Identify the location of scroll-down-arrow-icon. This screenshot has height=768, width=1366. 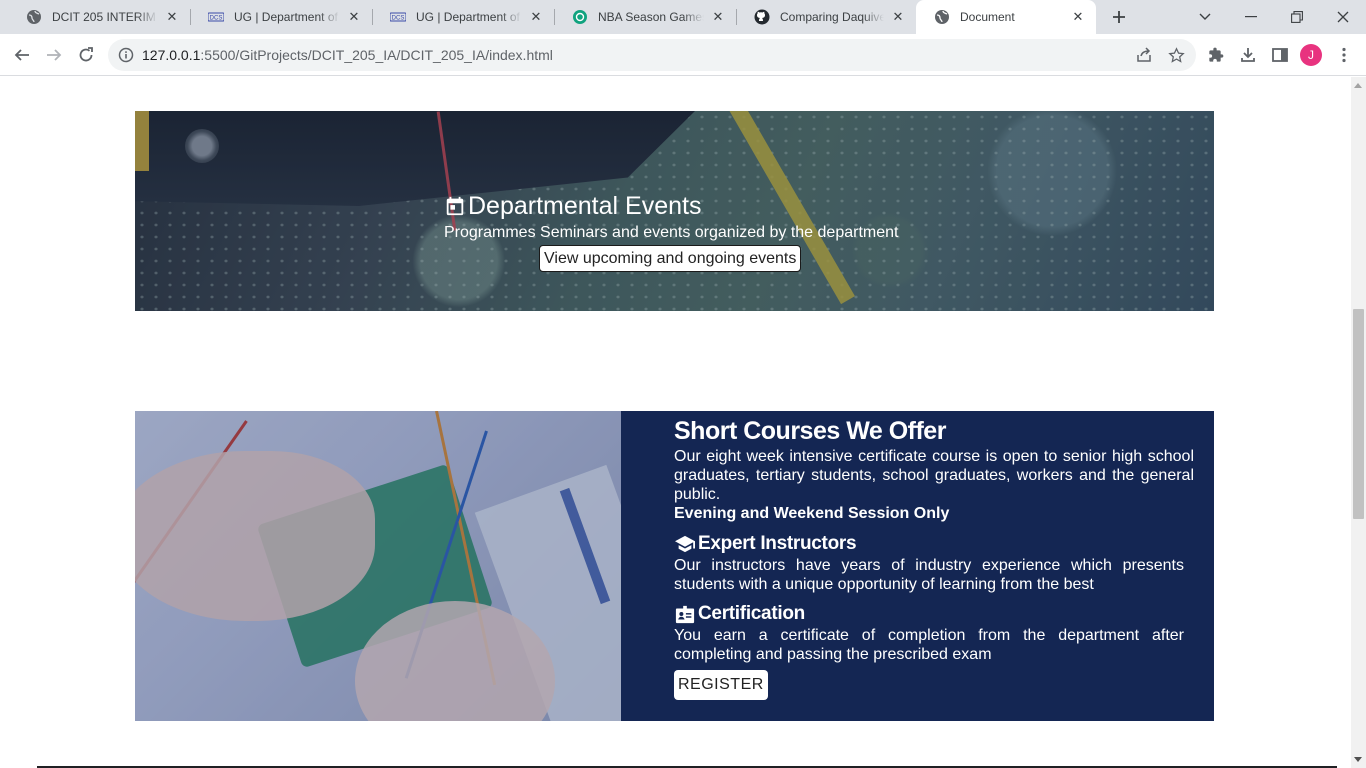
(1358, 759).